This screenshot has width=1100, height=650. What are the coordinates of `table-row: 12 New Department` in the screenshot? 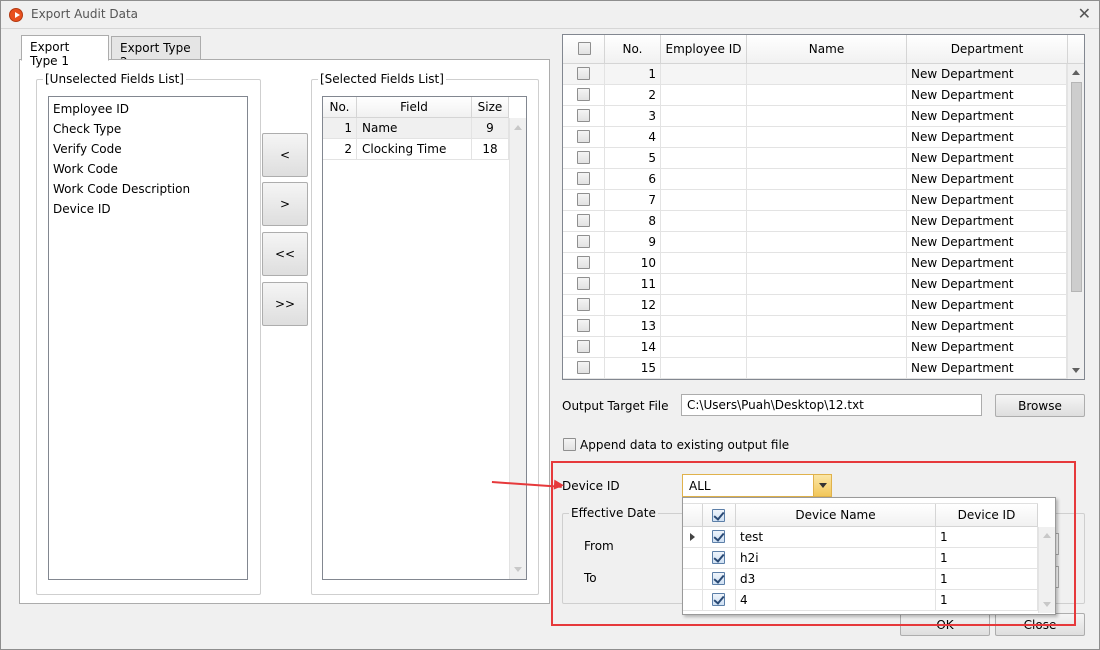 It's located at (815, 305).